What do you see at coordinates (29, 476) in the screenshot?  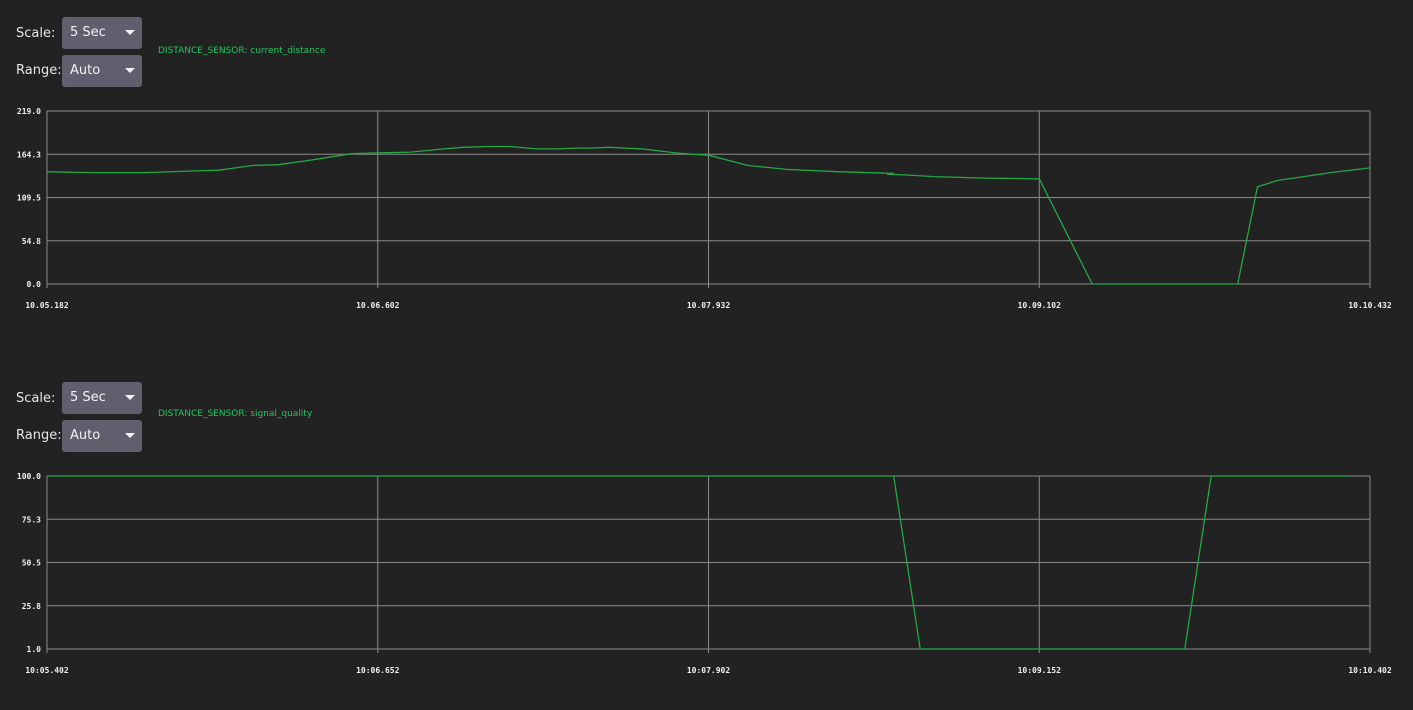 I see `y-tick-label: 100.0` at bounding box center [29, 476].